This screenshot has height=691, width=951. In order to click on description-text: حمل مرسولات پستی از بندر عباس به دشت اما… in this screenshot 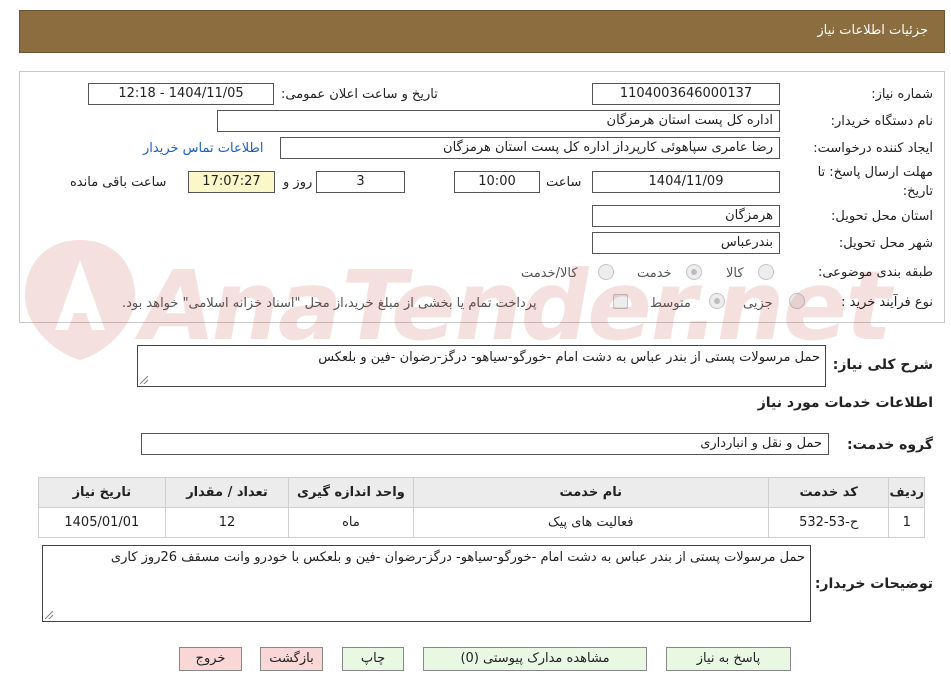, I will do `click(569, 357)`.